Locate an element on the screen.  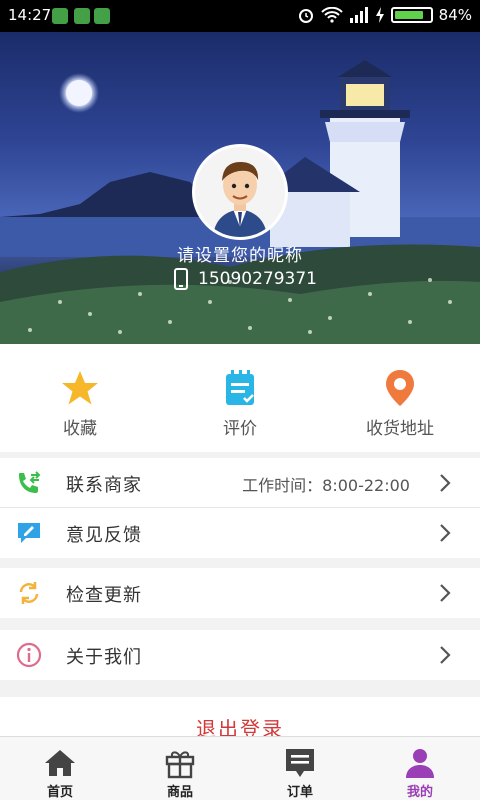
person-icon is located at coordinates (420, 763).